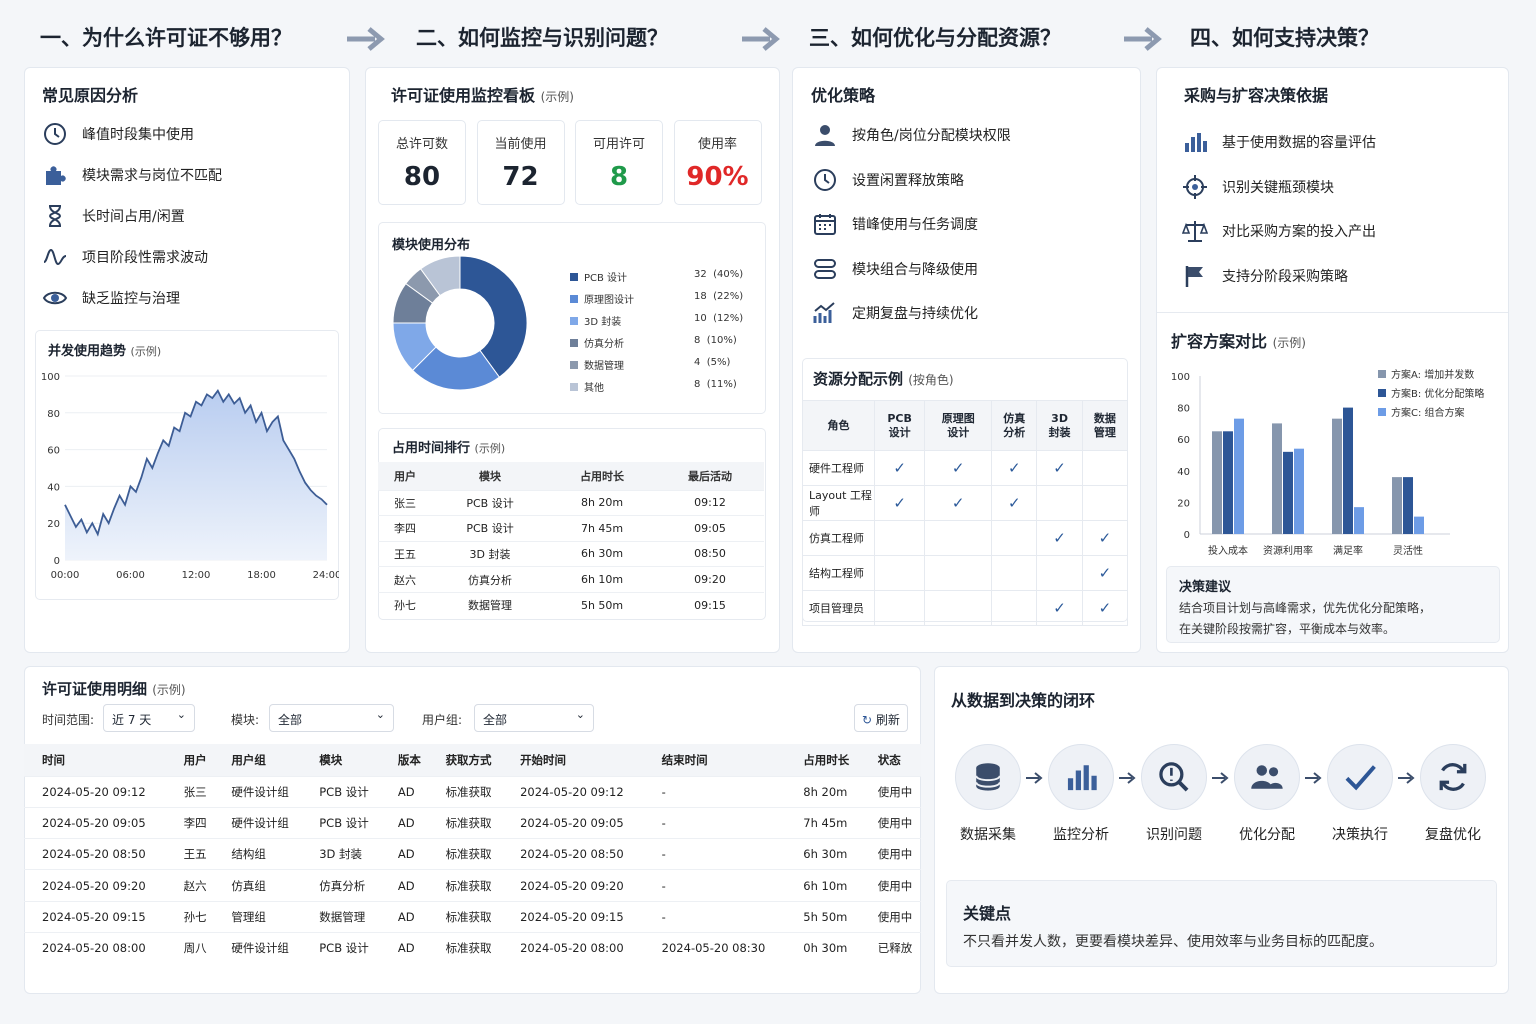  Describe the element at coordinates (710, 502) in the screenshot. I see `table-cell: 09:12` at that location.